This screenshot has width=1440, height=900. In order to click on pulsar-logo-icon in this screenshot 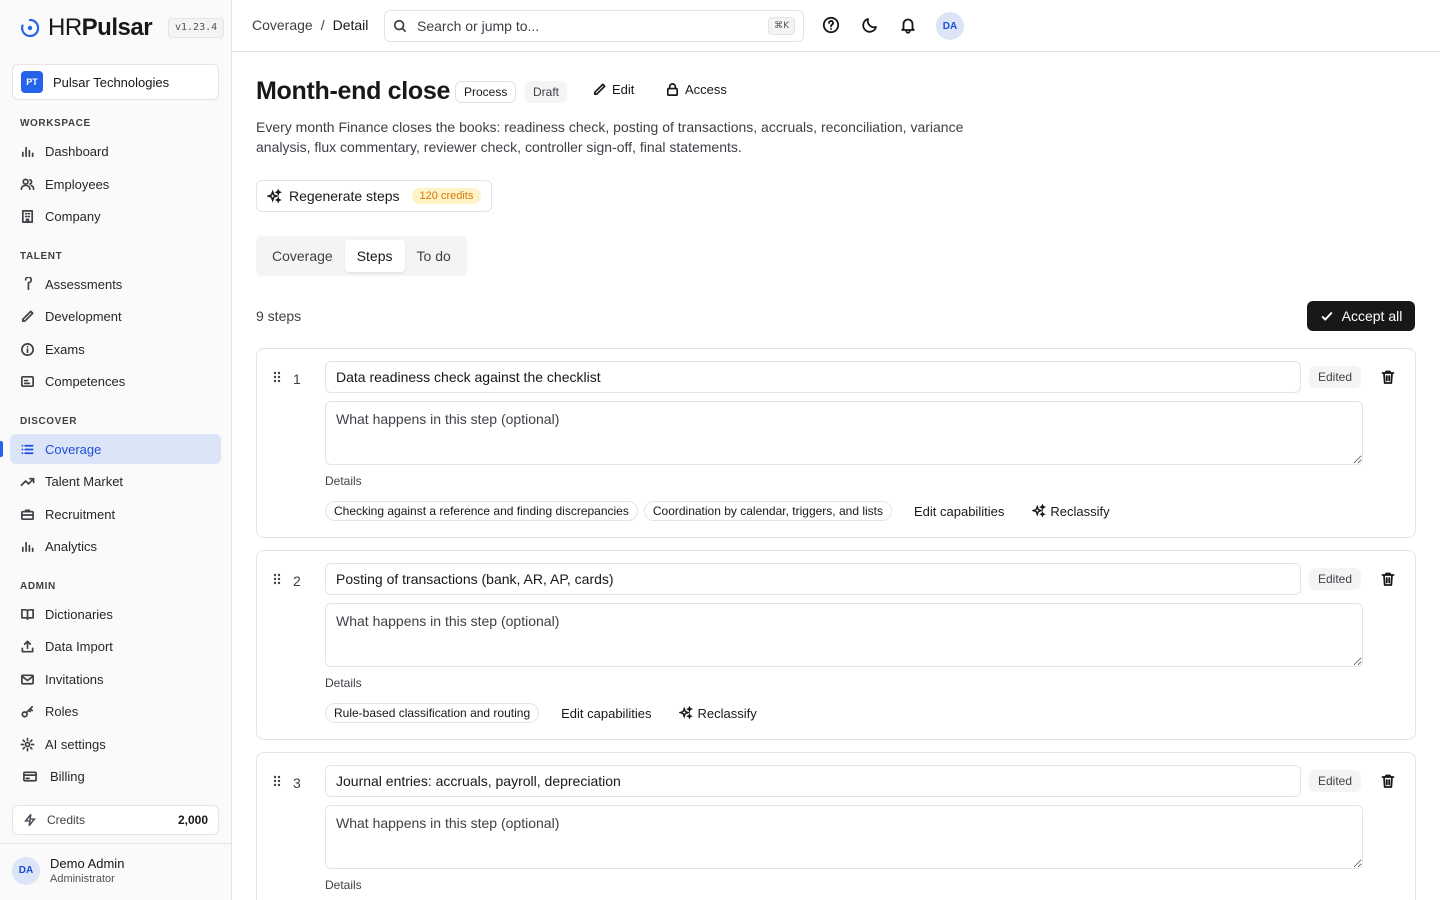, I will do `click(30, 28)`.